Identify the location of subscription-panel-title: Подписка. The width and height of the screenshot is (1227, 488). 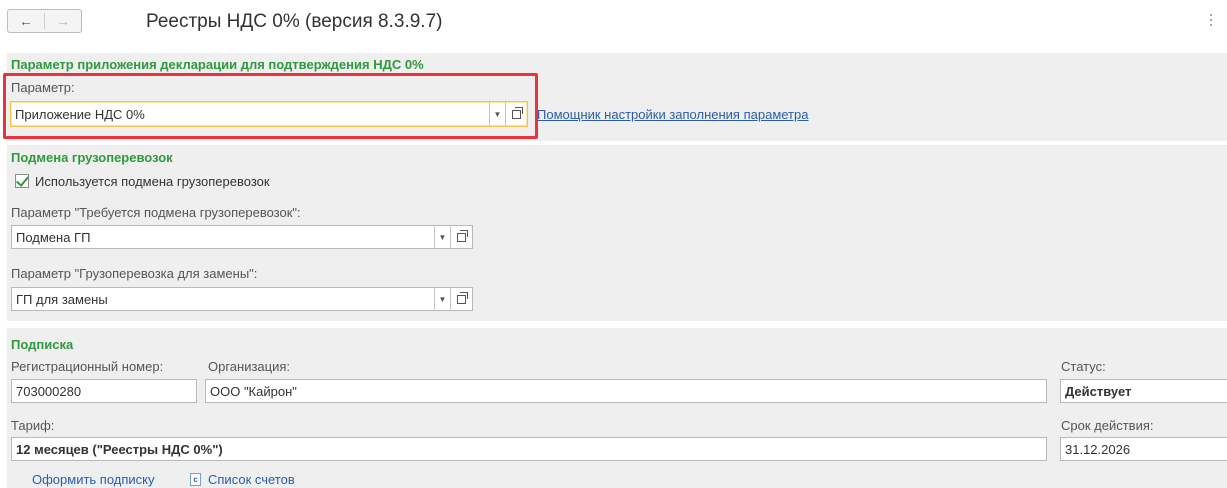
(42, 344).